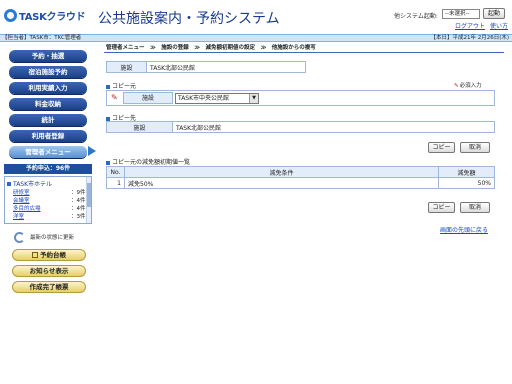 The image size is (512, 384). What do you see at coordinates (49, 271) in the screenshot?
I see `notice-display-button: お知らせ表示` at bounding box center [49, 271].